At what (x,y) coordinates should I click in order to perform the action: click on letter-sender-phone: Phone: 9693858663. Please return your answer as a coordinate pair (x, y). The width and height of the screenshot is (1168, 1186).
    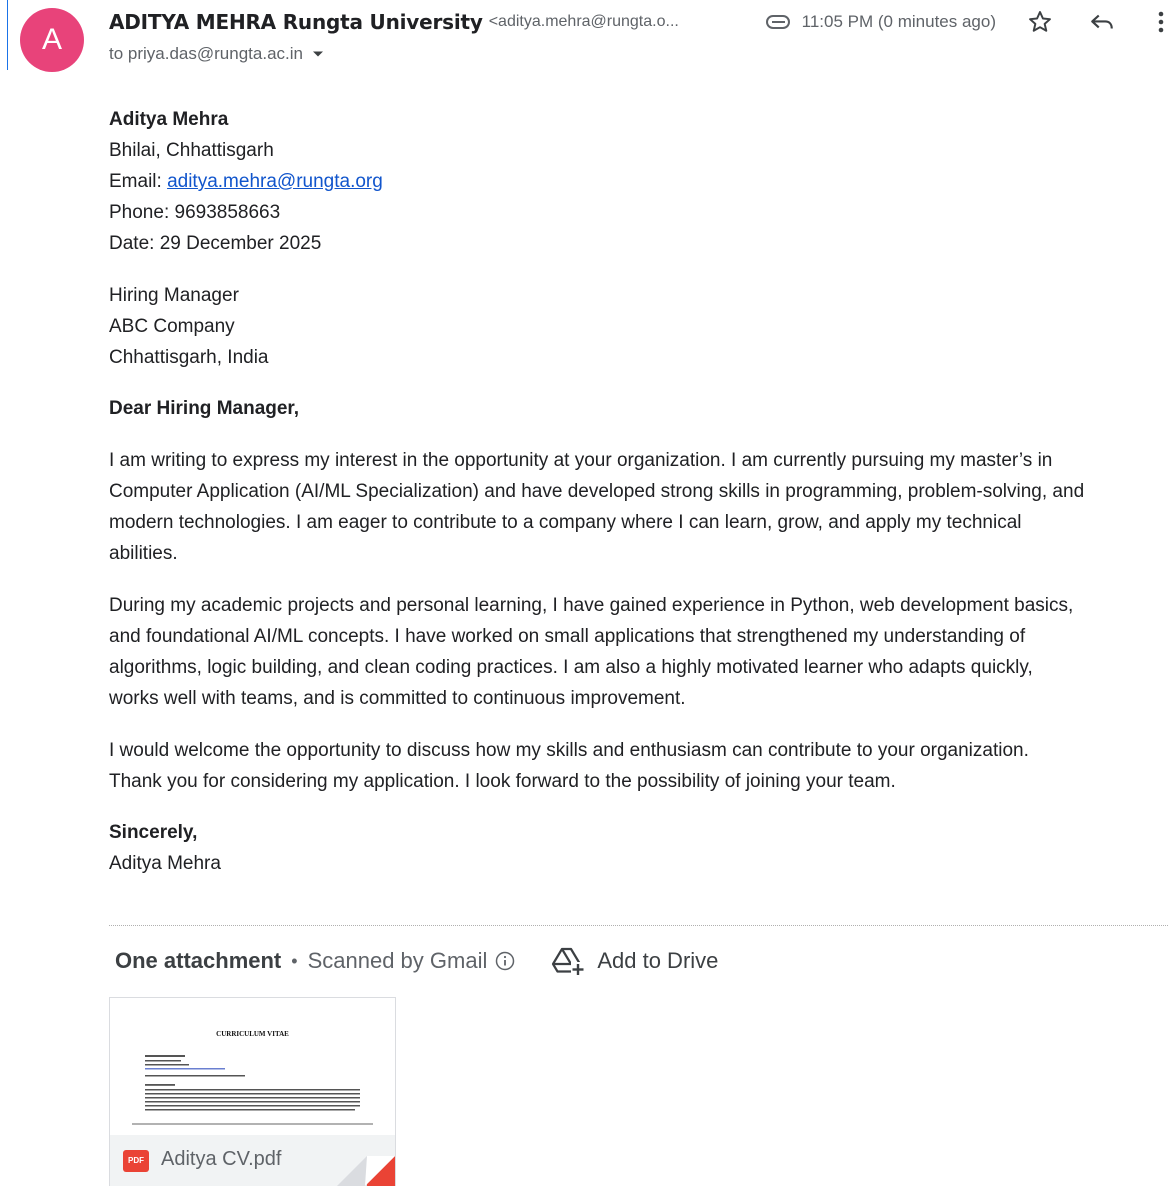
    Looking at the image, I should click on (195, 212).